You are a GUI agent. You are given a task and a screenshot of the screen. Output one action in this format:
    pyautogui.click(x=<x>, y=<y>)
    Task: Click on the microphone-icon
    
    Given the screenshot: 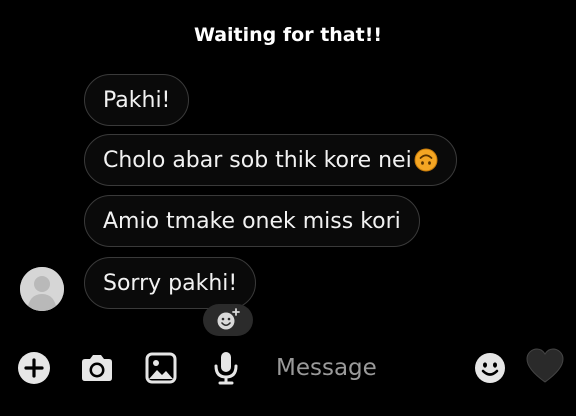 What is the action you would take?
    pyautogui.click(x=226, y=368)
    